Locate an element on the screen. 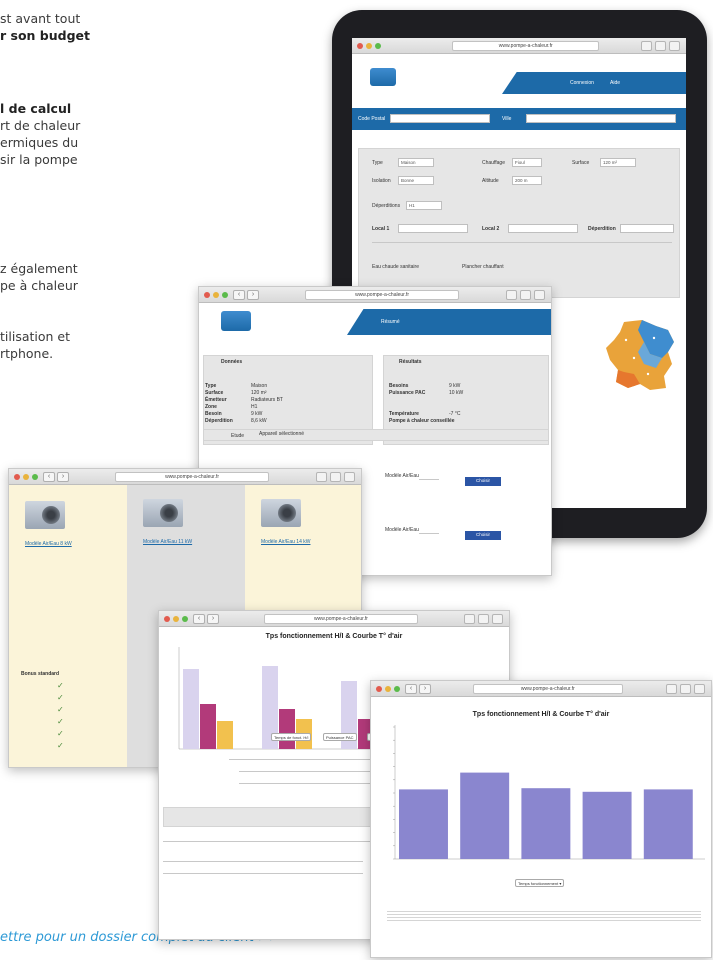 Image resolution: width=713 pixels, height=960 pixels. subtab-appareil: Appareil sélectionné is located at coordinates (281, 434).